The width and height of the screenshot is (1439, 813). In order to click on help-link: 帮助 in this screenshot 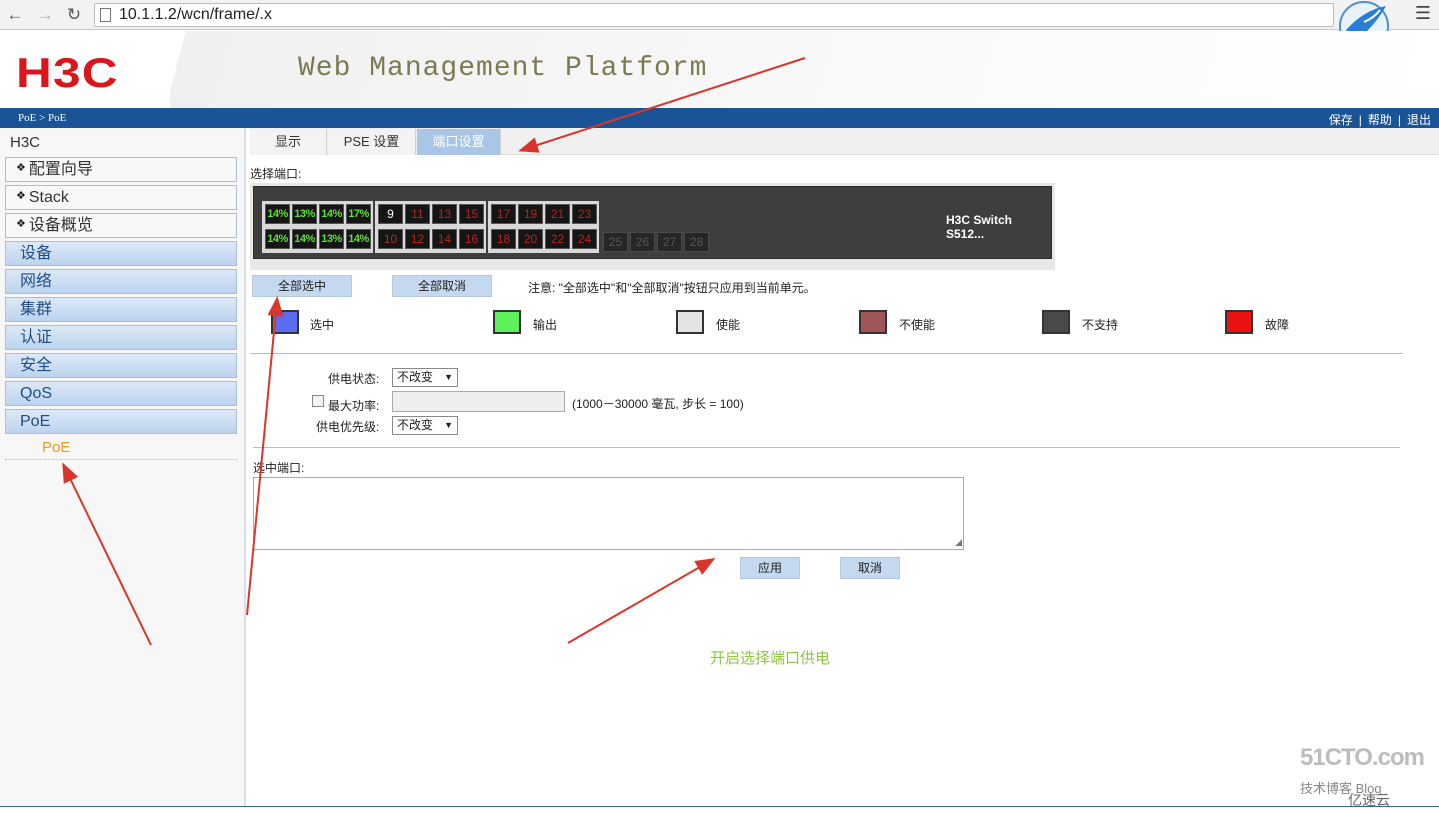, I will do `click(1380, 120)`.